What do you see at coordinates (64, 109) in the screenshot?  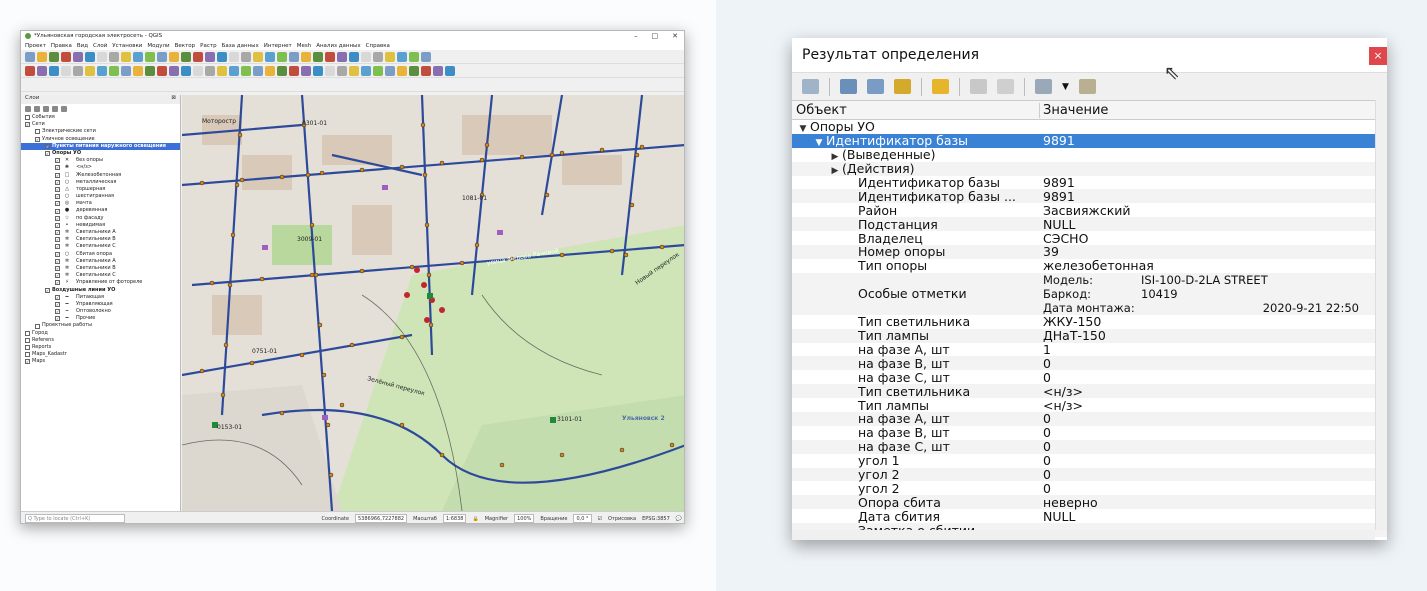 I see `remove-layer-icon` at bounding box center [64, 109].